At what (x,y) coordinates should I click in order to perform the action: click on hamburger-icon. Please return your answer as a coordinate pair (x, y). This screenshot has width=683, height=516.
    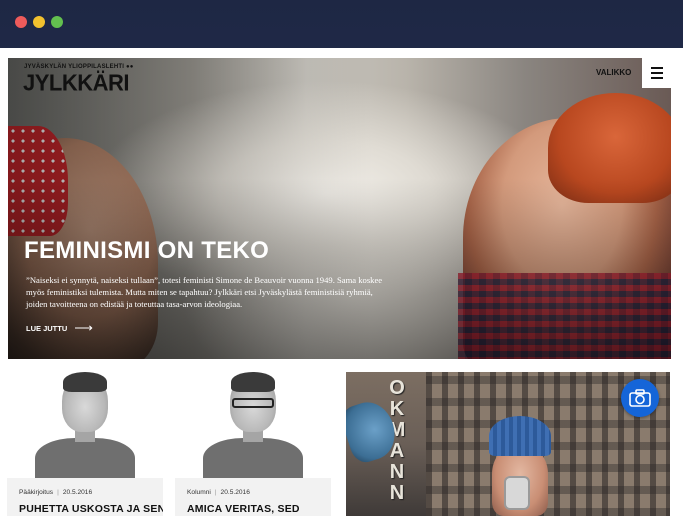
    Looking at the image, I should click on (656, 73).